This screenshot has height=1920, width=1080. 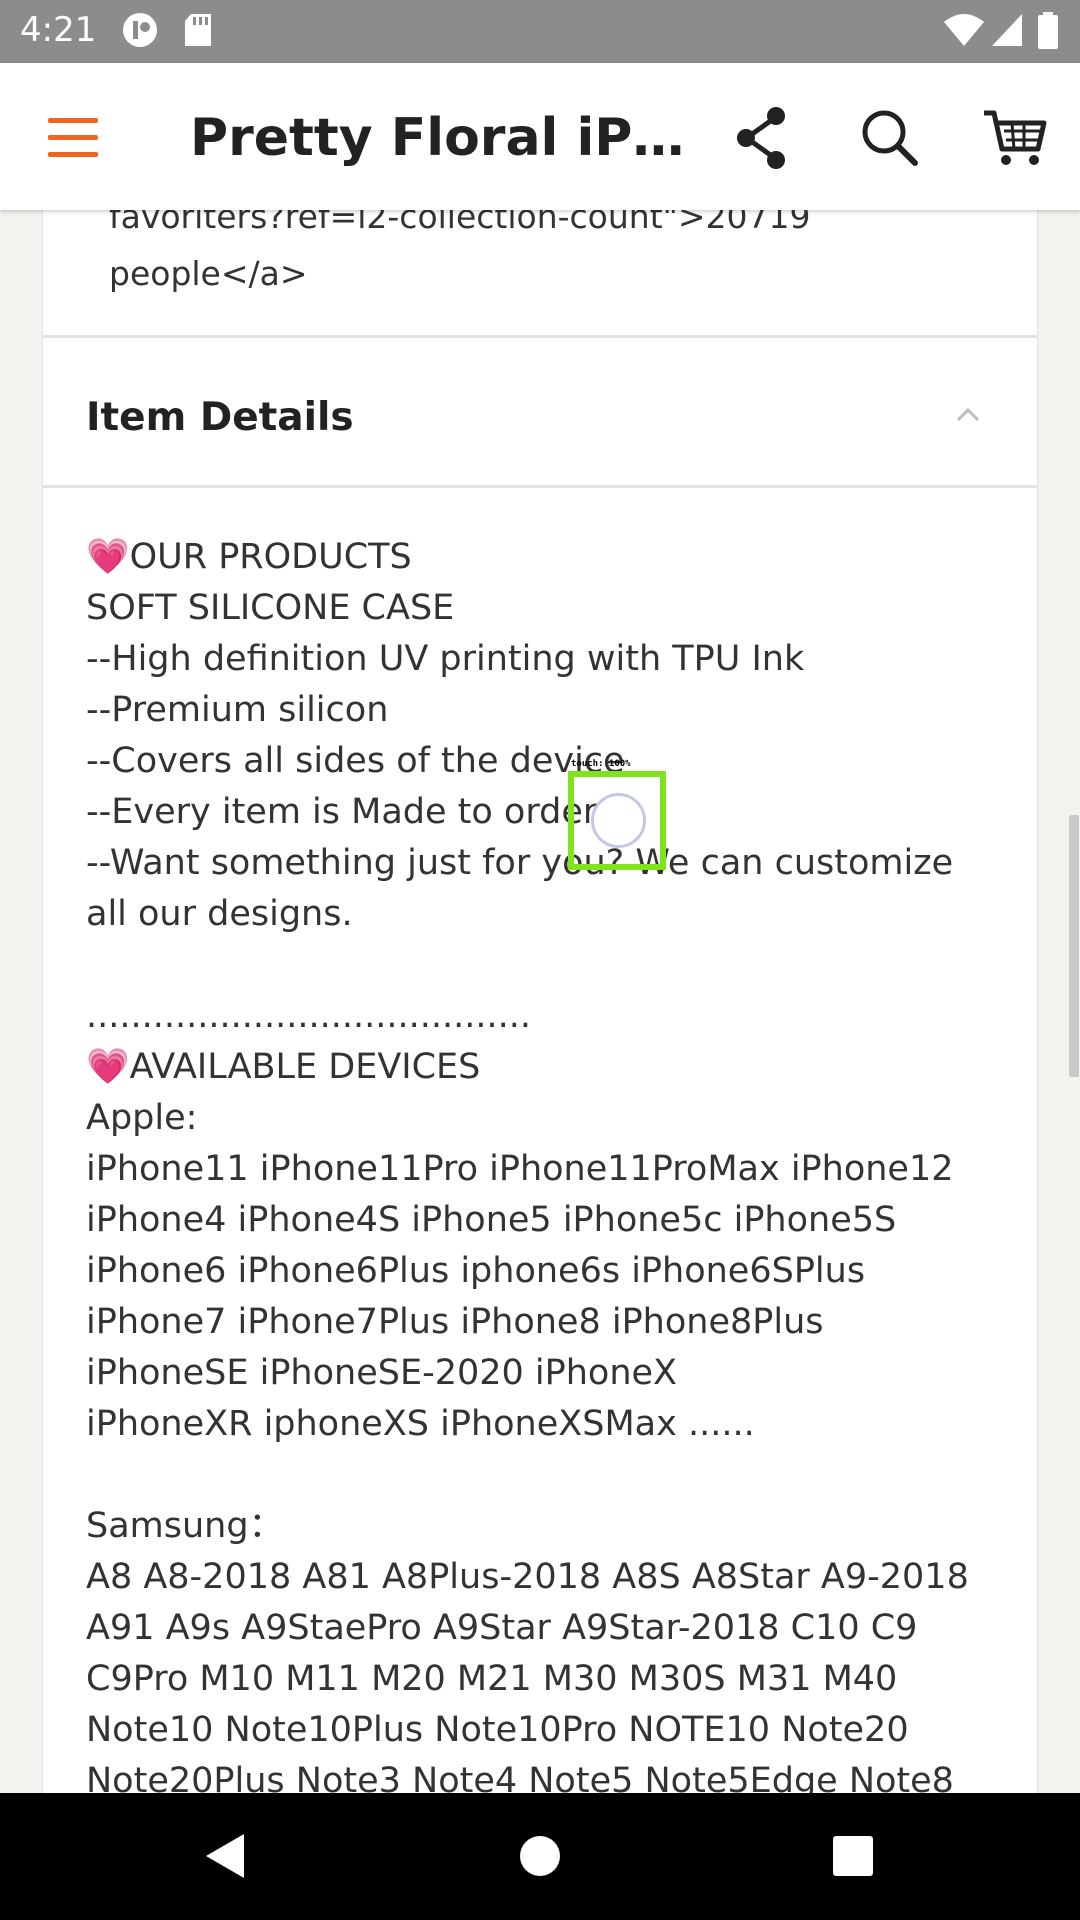 I want to click on favorites-line-2: people</a>, so click(x=208, y=273).